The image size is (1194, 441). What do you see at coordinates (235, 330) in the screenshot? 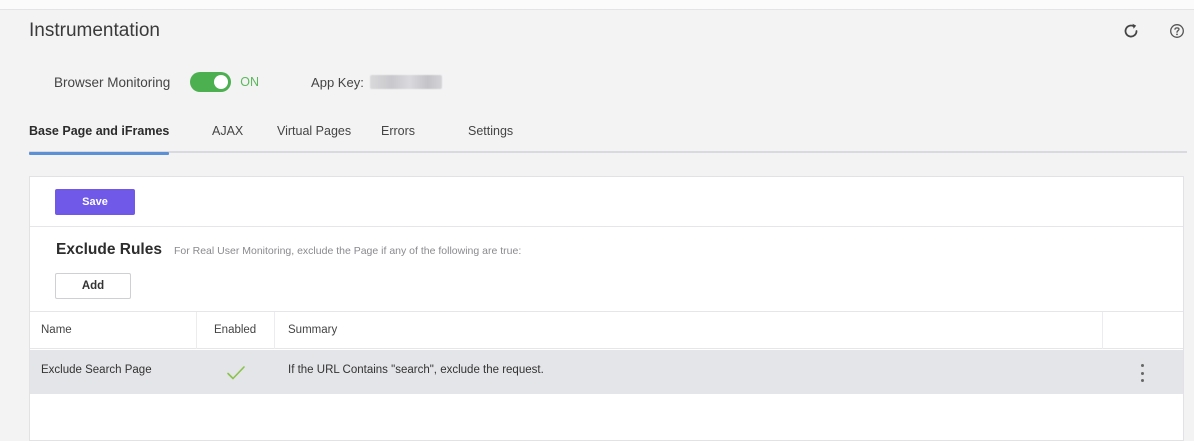
I see `column-header-enabled: Enabled` at bounding box center [235, 330].